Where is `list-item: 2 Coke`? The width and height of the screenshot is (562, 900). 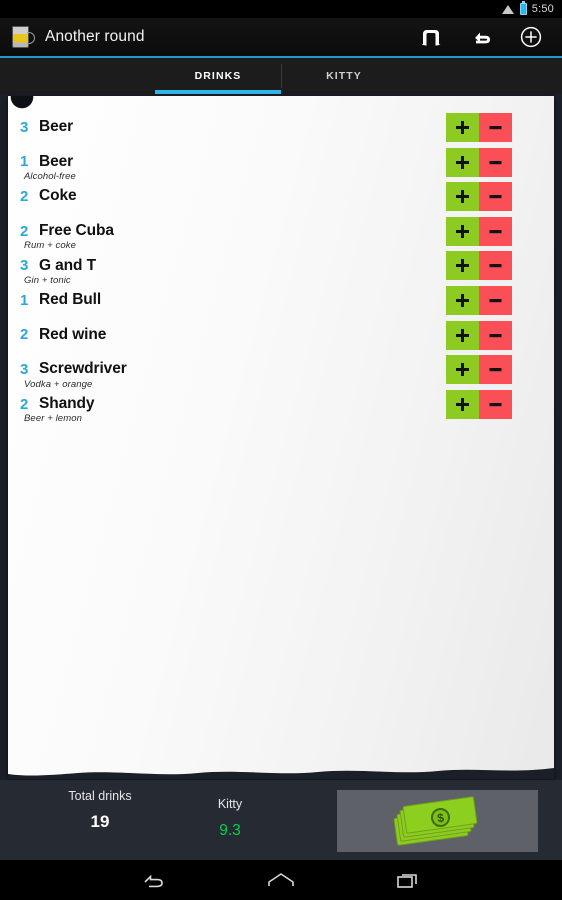
list-item: 2 Coke is located at coordinates (281, 196).